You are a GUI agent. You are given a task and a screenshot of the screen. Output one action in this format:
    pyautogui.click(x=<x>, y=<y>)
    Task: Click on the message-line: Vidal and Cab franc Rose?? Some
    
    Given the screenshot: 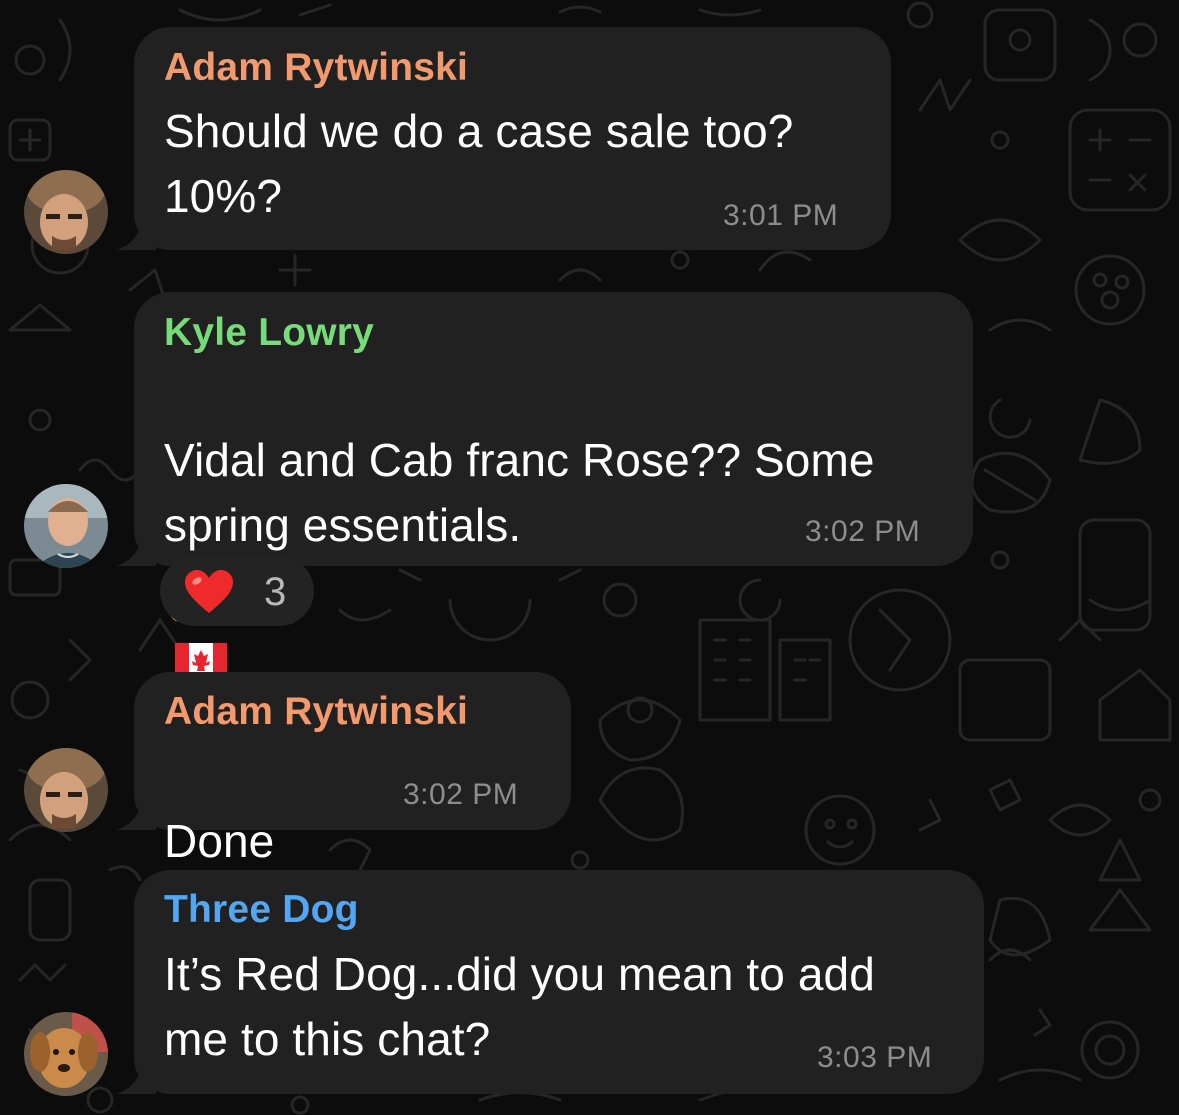 What is the action you would take?
    pyautogui.click(x=519, y=460)
    